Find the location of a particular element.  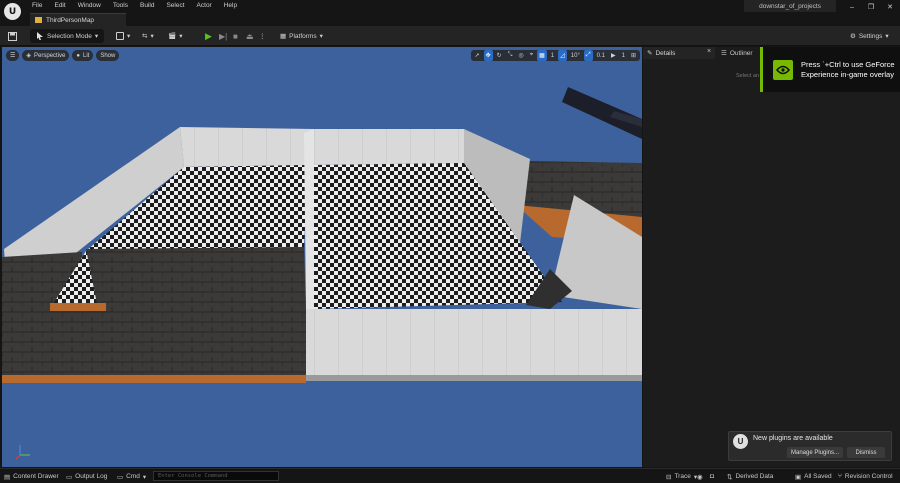

menu-build: Build is located at coordinates (147, 5).